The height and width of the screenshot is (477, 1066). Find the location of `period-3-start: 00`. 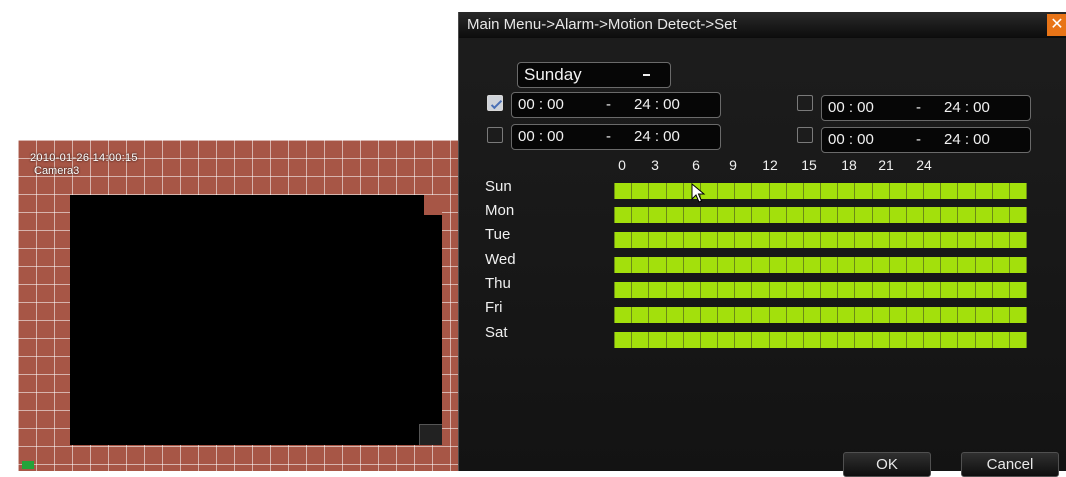

period-3-start: 00 is located at coordinates (851, 108).